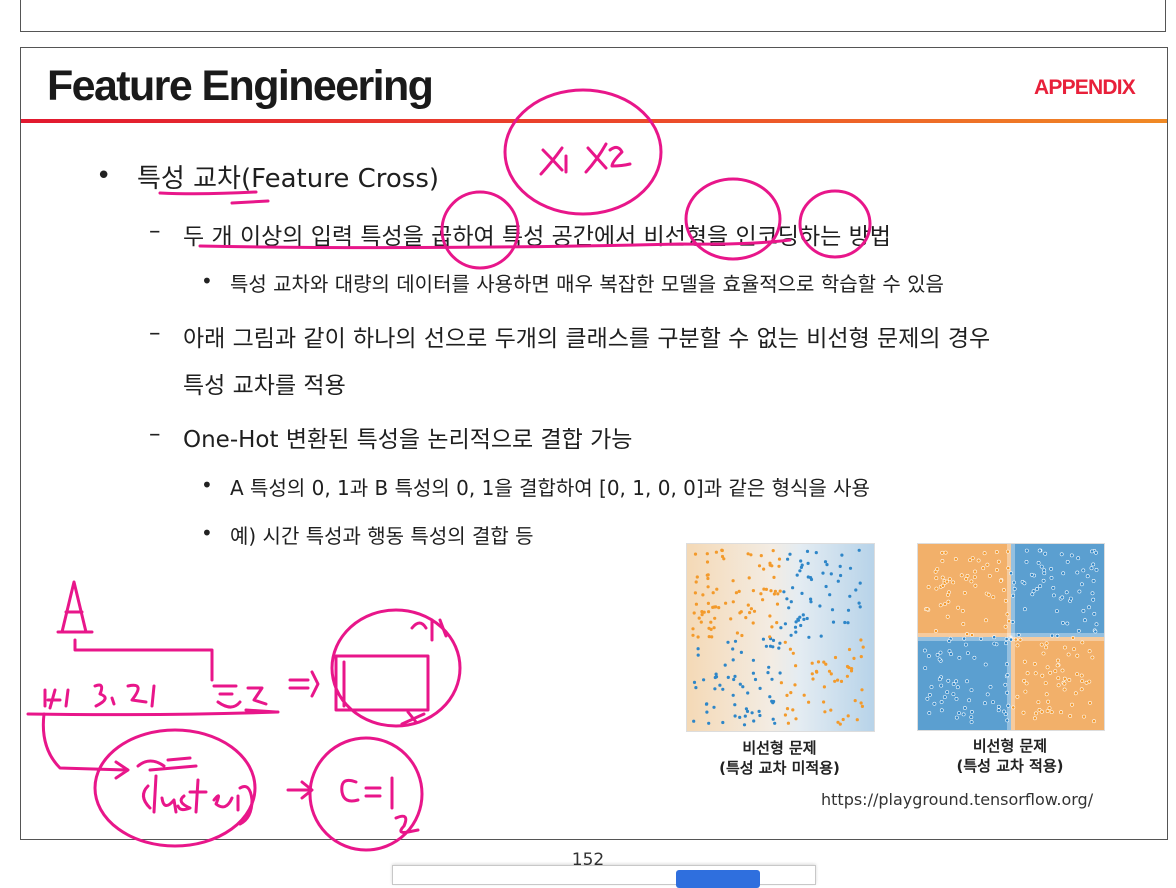 This screenshot has width=1176, height=888. Describe the element at coordinates (957, 799) in the screenshot. I see `source-url: https://playground.tensorflow.org/` at that location.